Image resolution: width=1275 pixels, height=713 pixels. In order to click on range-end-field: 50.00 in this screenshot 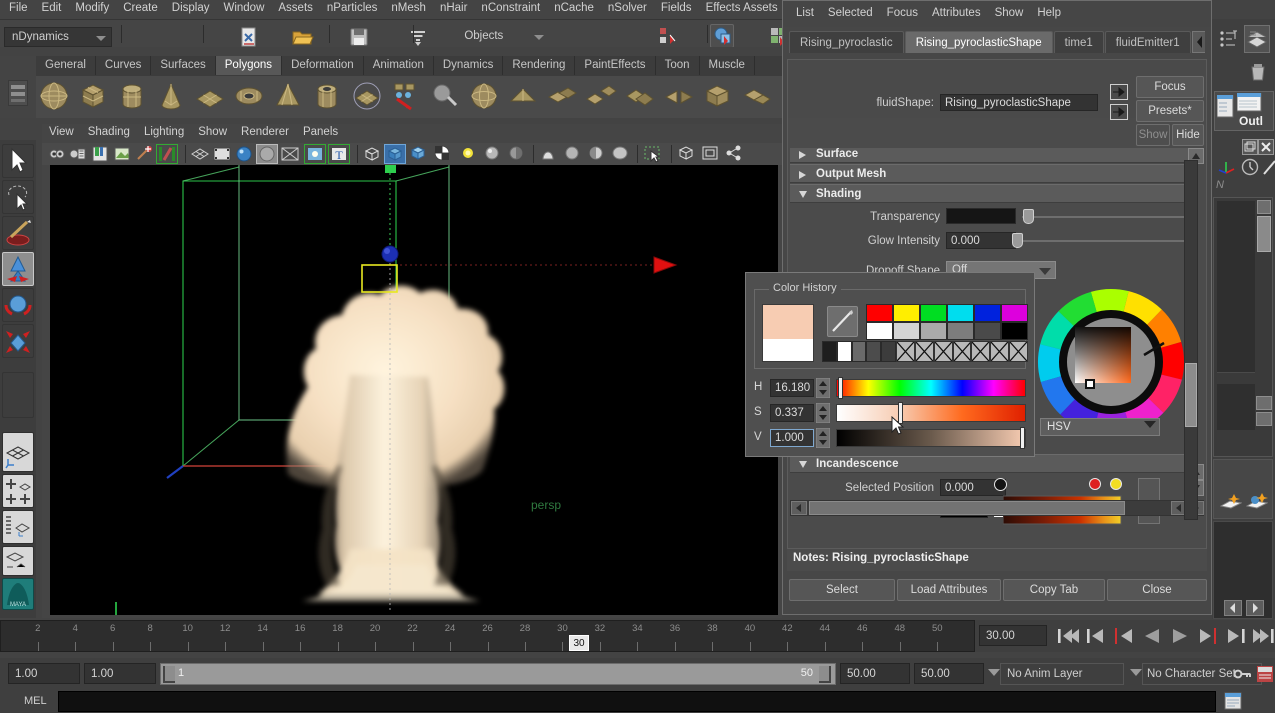, I will do `click(875, 673)`.